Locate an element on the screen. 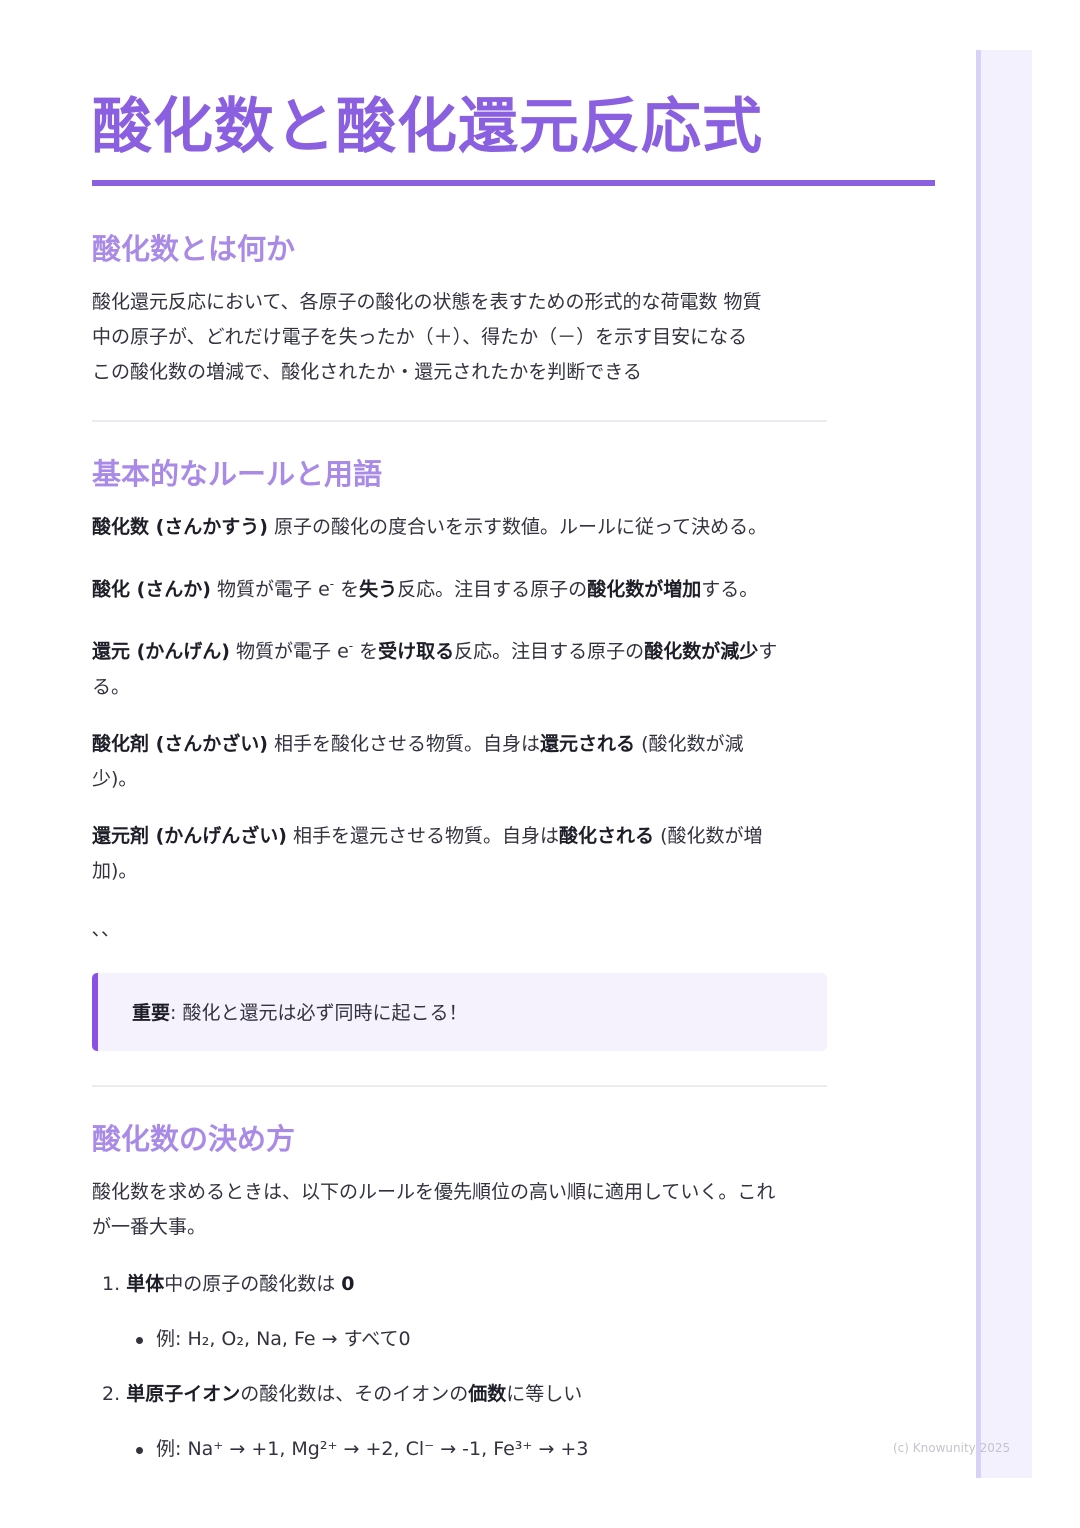 This screenshot has height=1528, width=1080. paragraph-line: 酸化還元反応において、各原子の酸化の状態を表すための形式的な荷電数 物質 is located at coordinates (427, 302).